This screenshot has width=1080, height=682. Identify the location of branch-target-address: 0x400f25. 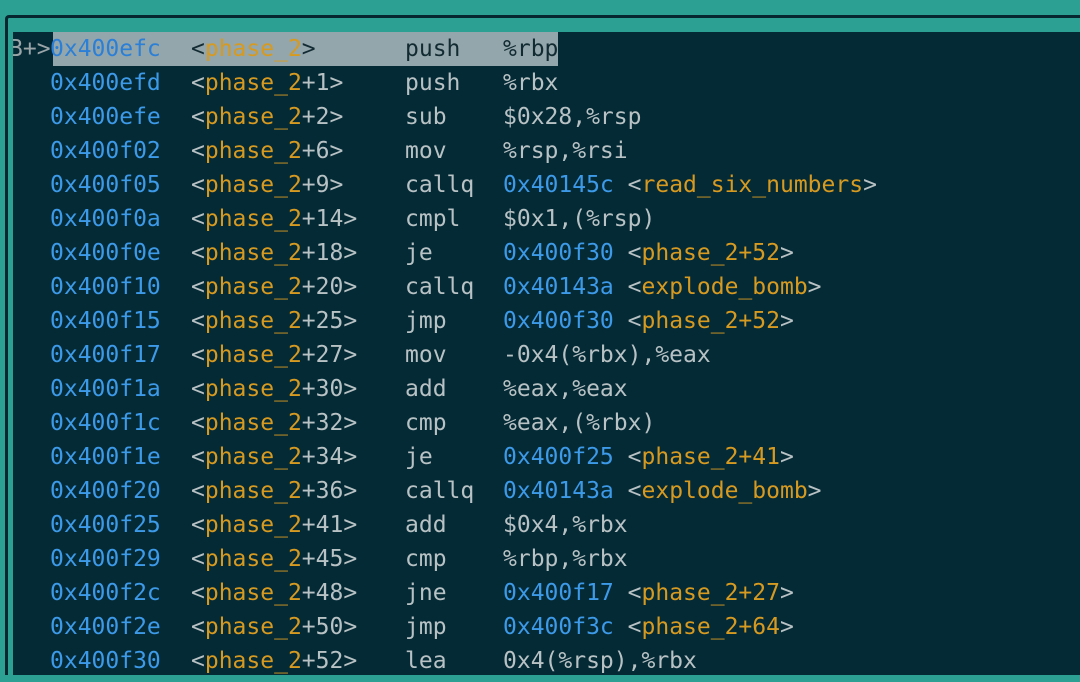
(558, 457).